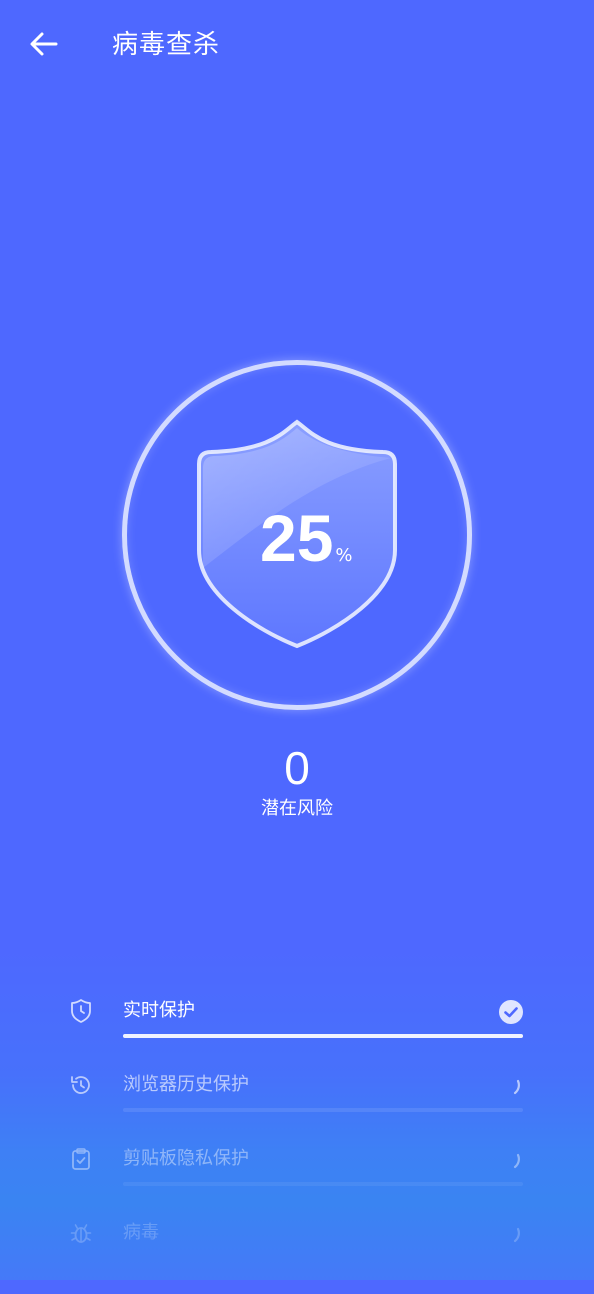 The image size is (594, 1294). I want to click on arrow-left-icon, so click(44, 44).